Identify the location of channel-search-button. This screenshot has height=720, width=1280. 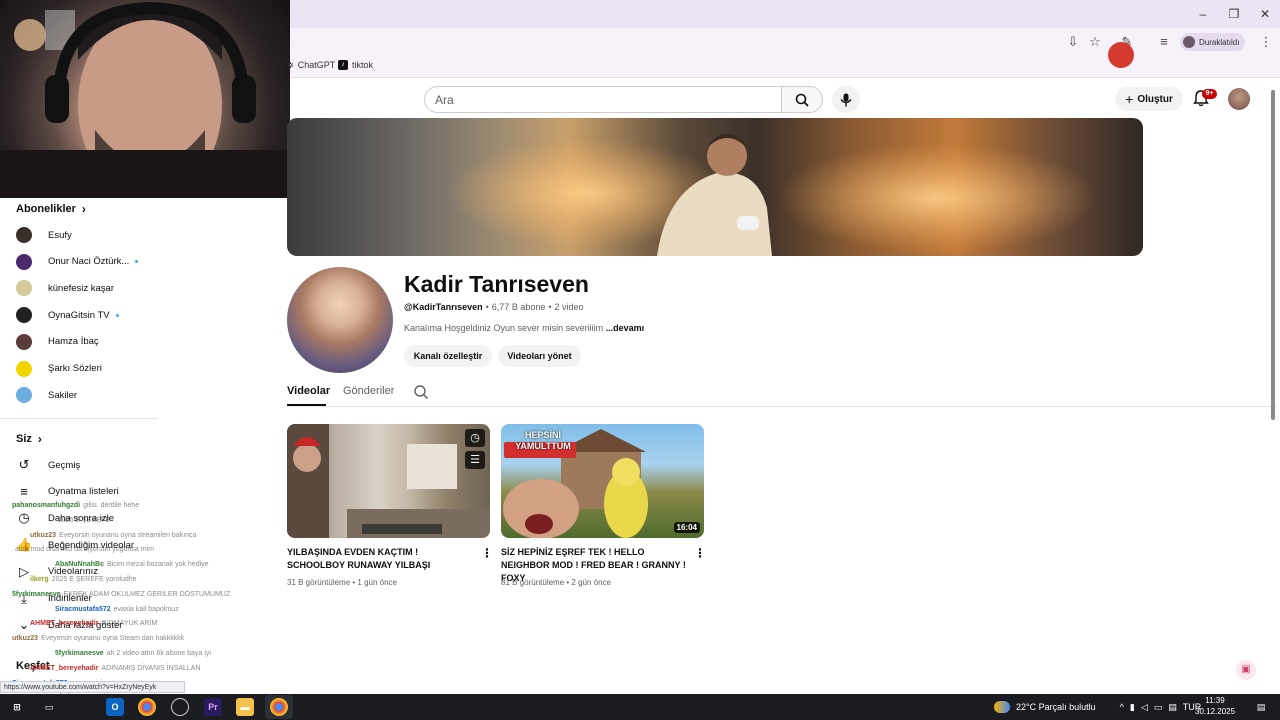
(421, 394).